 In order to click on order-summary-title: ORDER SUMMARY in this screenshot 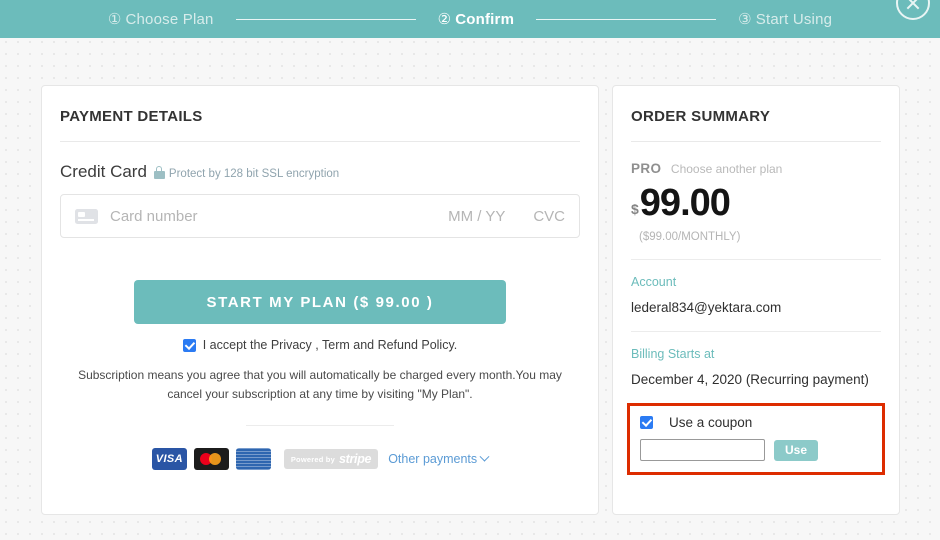, I will do `click(701, 116)`.